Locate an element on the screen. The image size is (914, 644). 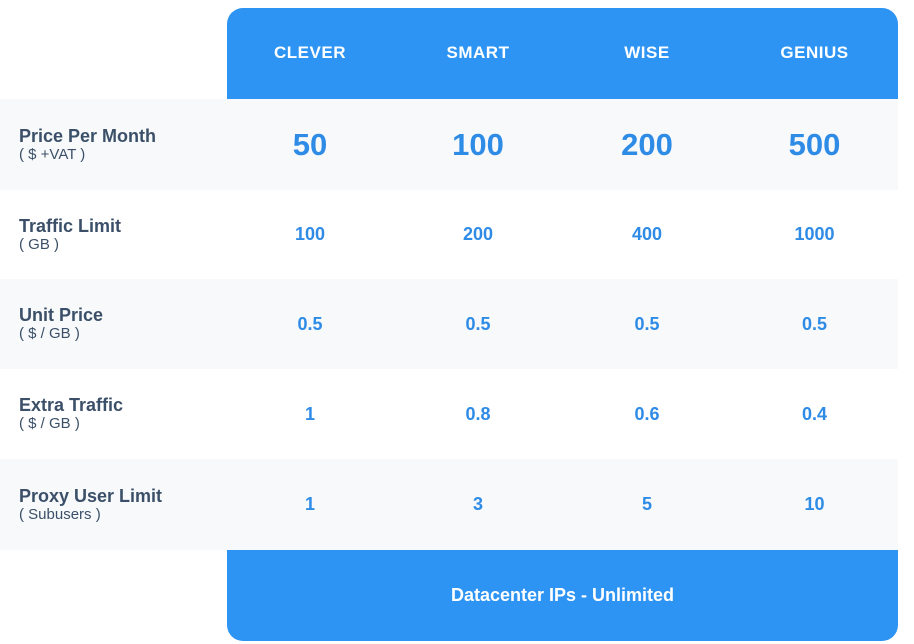
row-title: Unit Price is located at coordinates (61, 315).